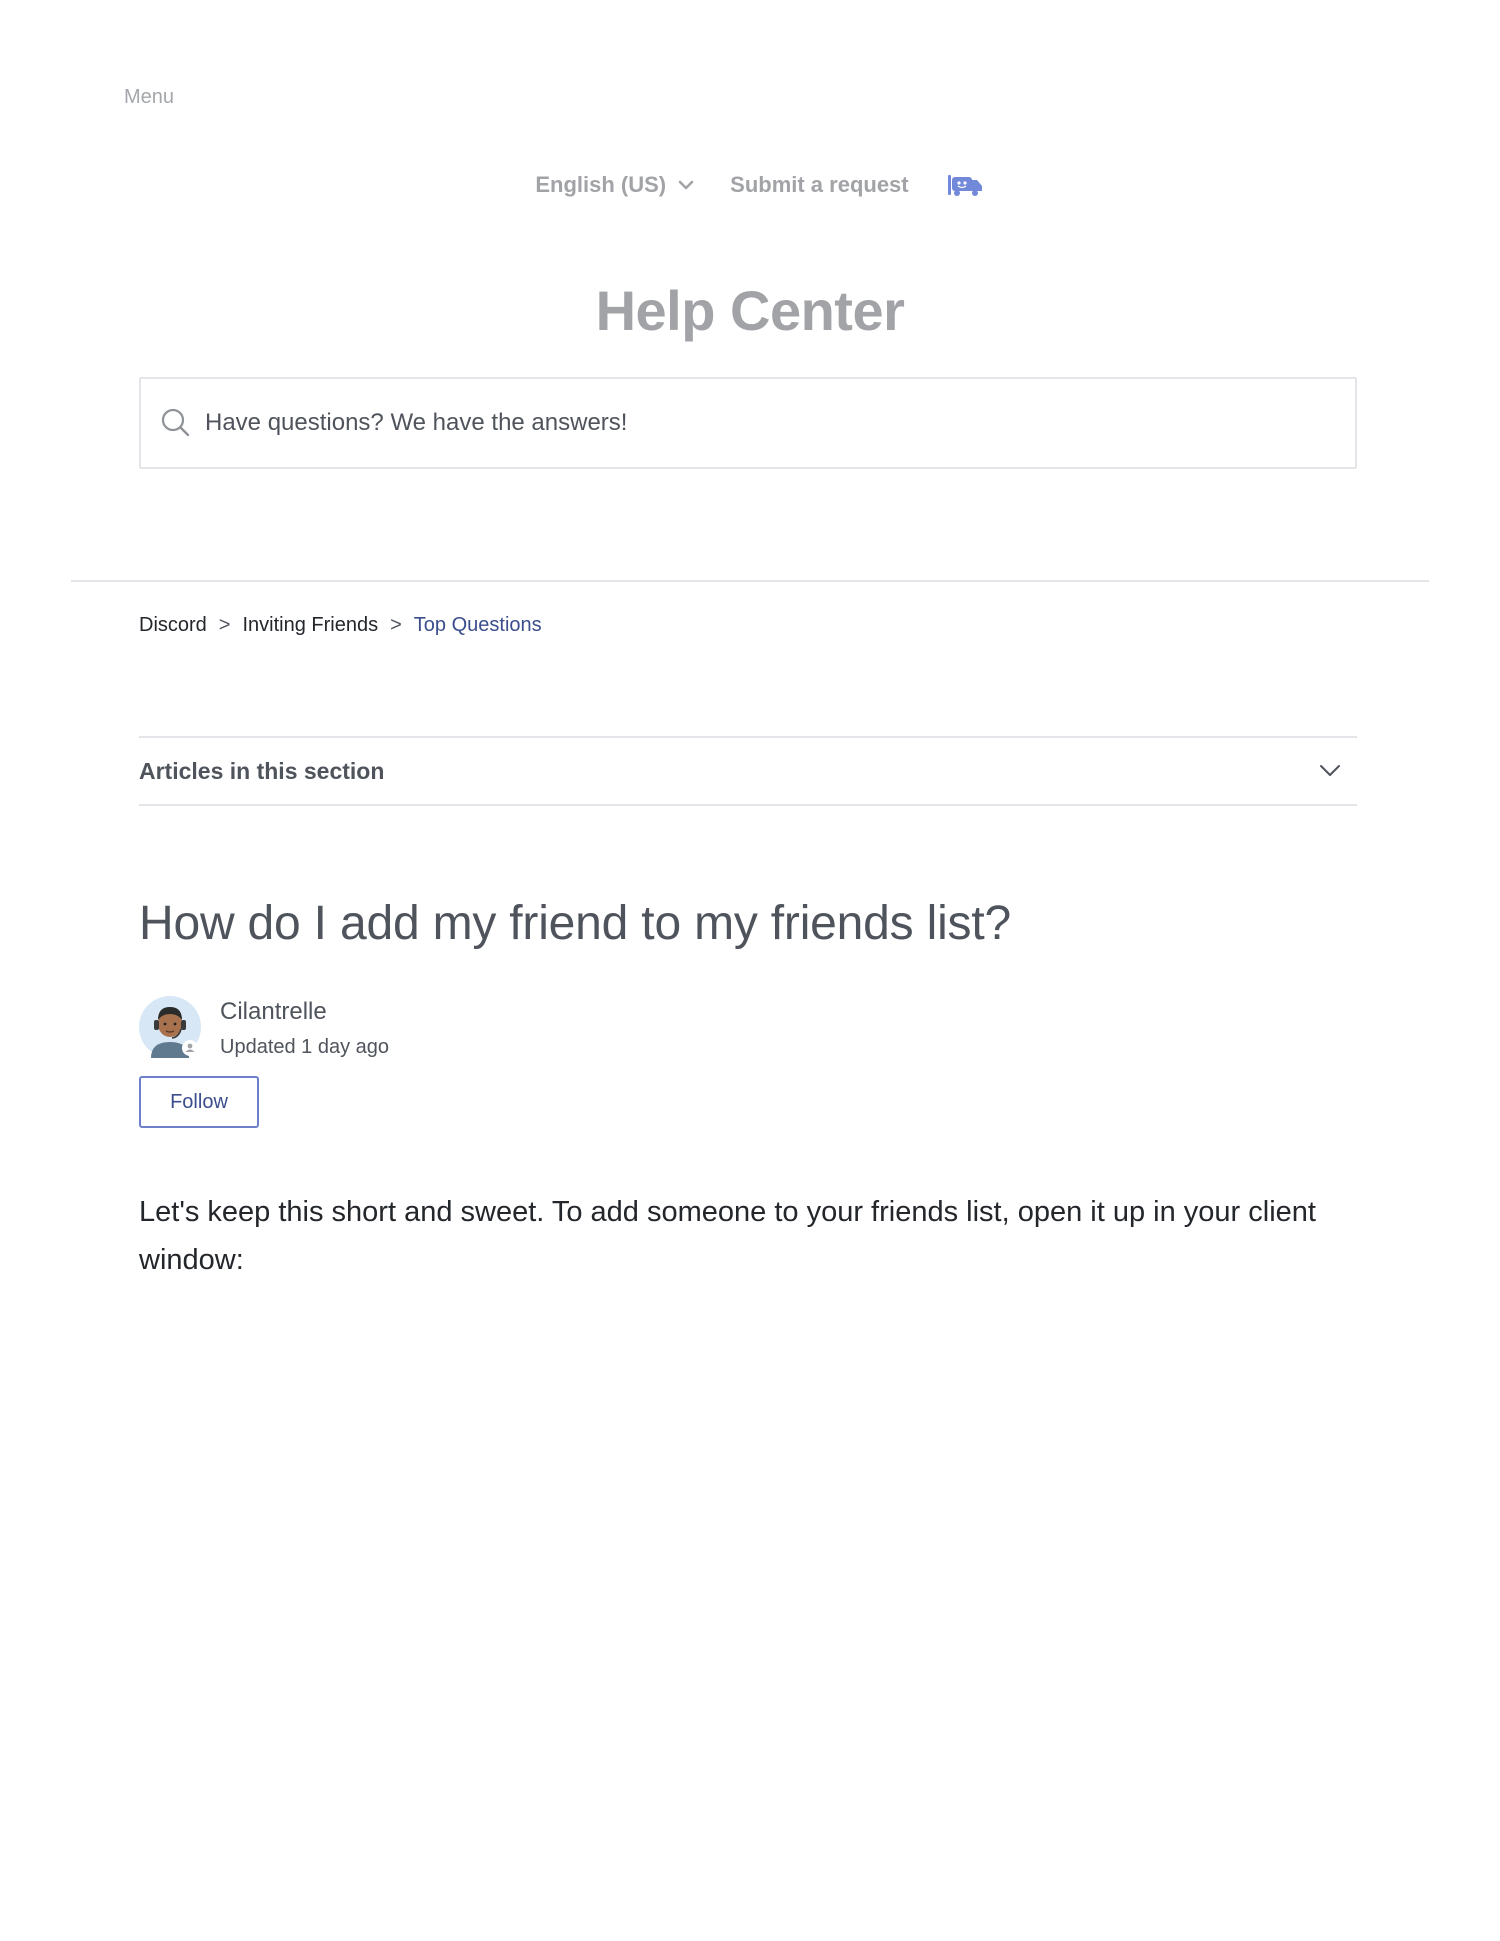 Image resolution: width=1500 pixels, height=1941 pixels. Describe the element at coordinates (601, 184) in the screenshot. I see `language-label: English (US)` at that location.